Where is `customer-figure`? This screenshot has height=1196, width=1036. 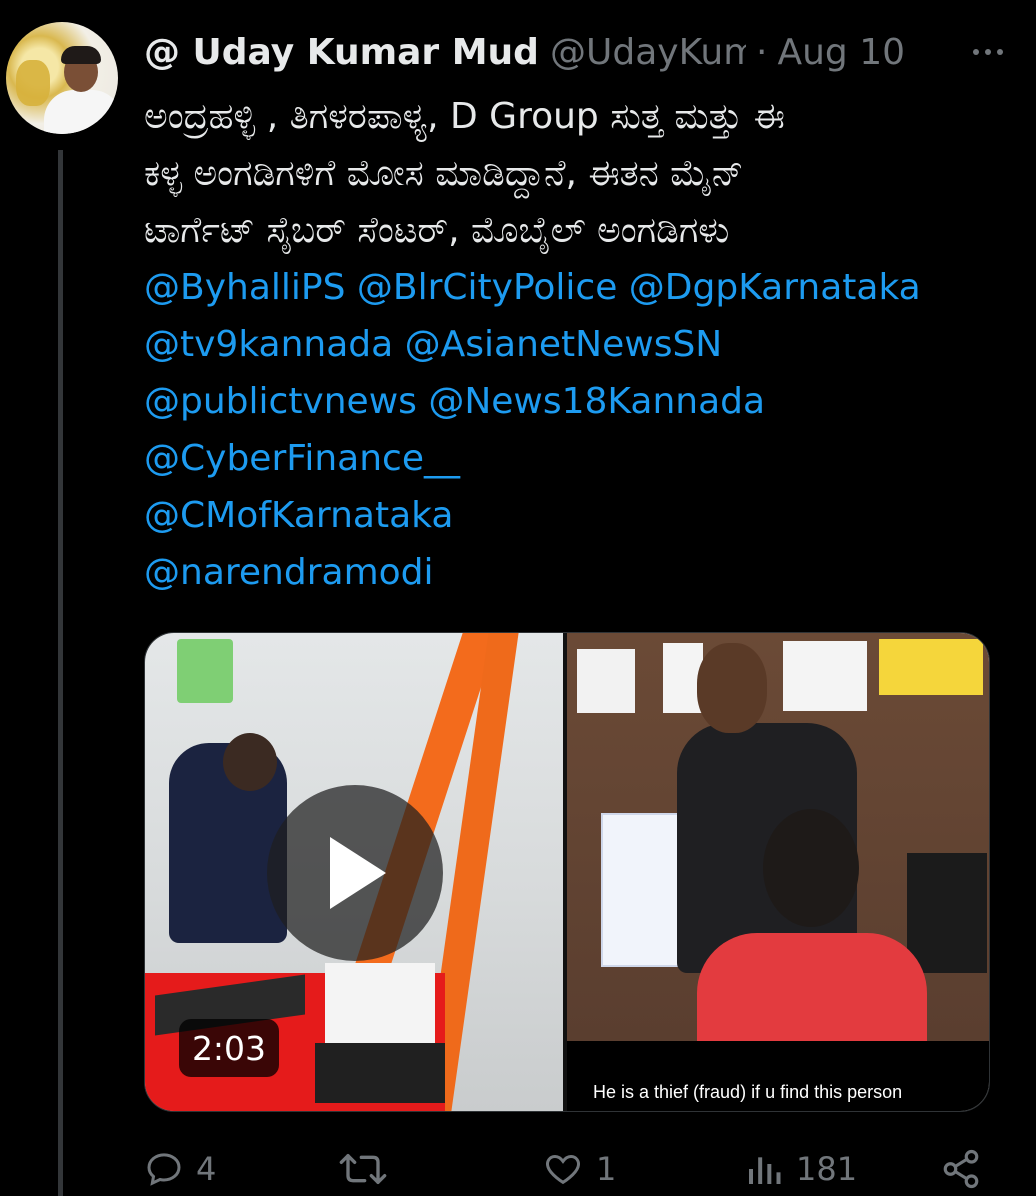 customer-figure is located at coordinates (812, 987).